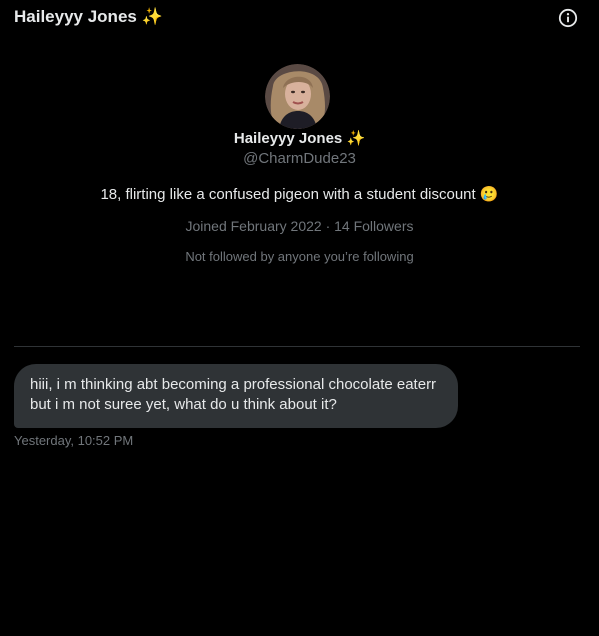  I want to click on info-circle-icon, so click(568, 18).